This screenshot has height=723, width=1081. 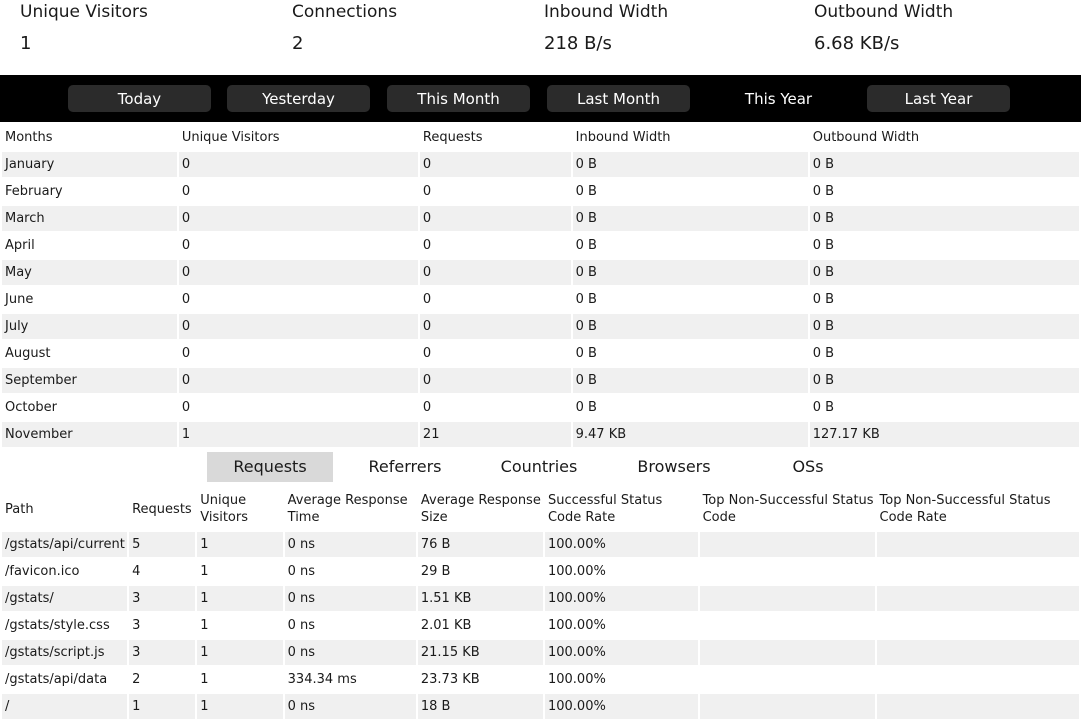 What do you see at coordinates (480, 625) in the screenshot?
I see `table-cell: 2.01 KB` at bounding box center [480, 625].